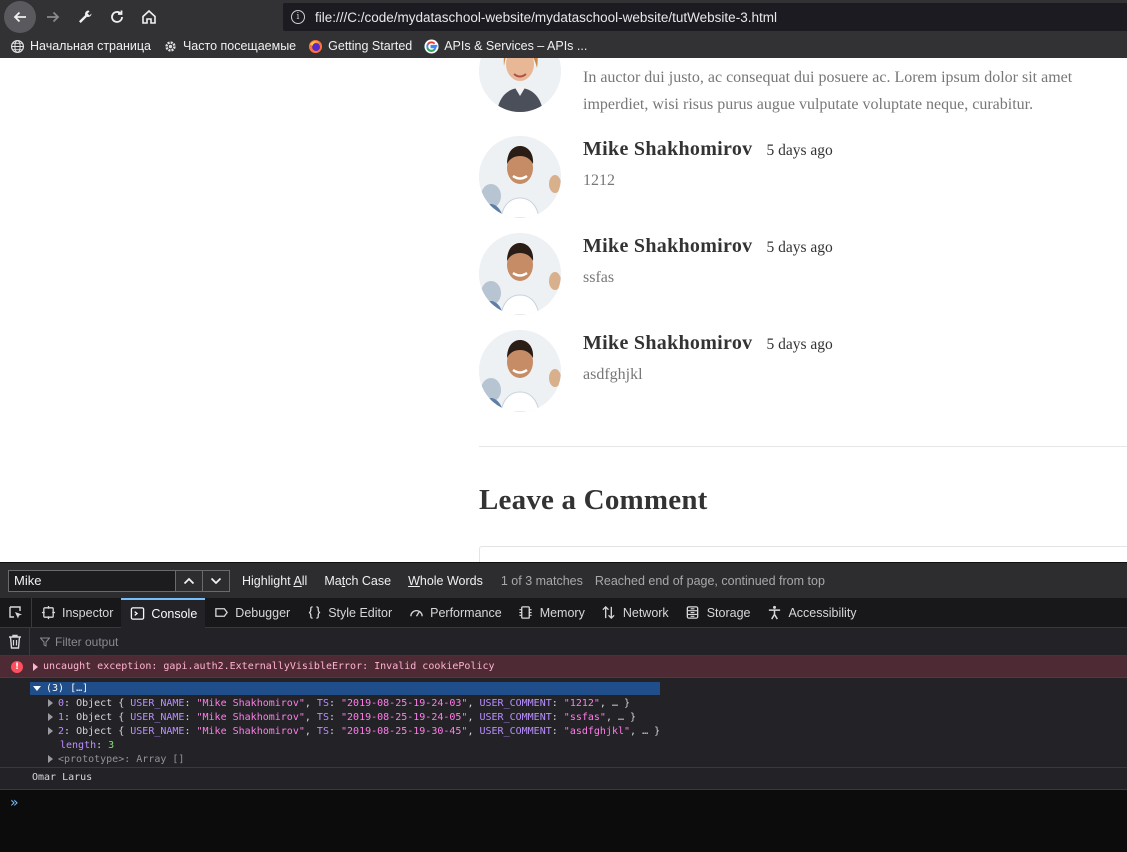 The width and height of the screenshot is (1127, 852). I want to click on performance-icon, so click(416, 613).